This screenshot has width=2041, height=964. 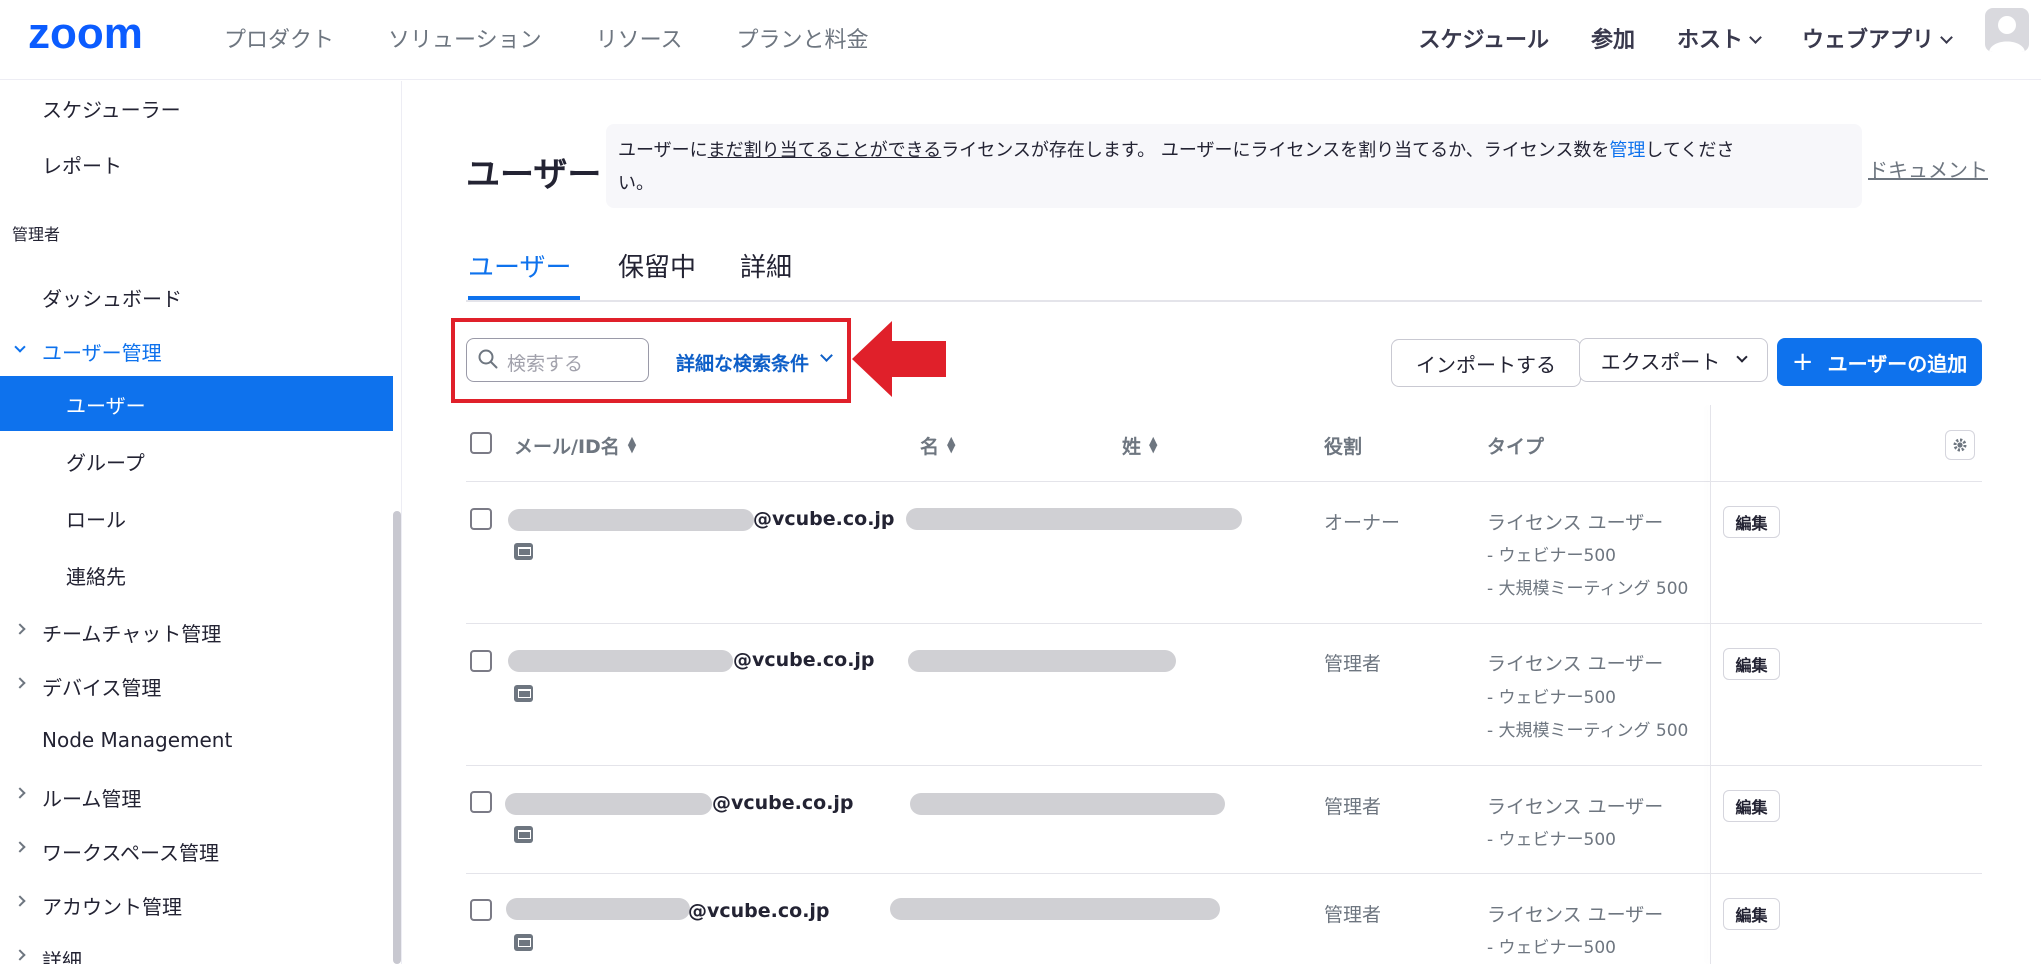 What do you see at coordinates (534, 175) in the screenshot?
I see `page-title: ユーザー` at bounding box center [534, 175].